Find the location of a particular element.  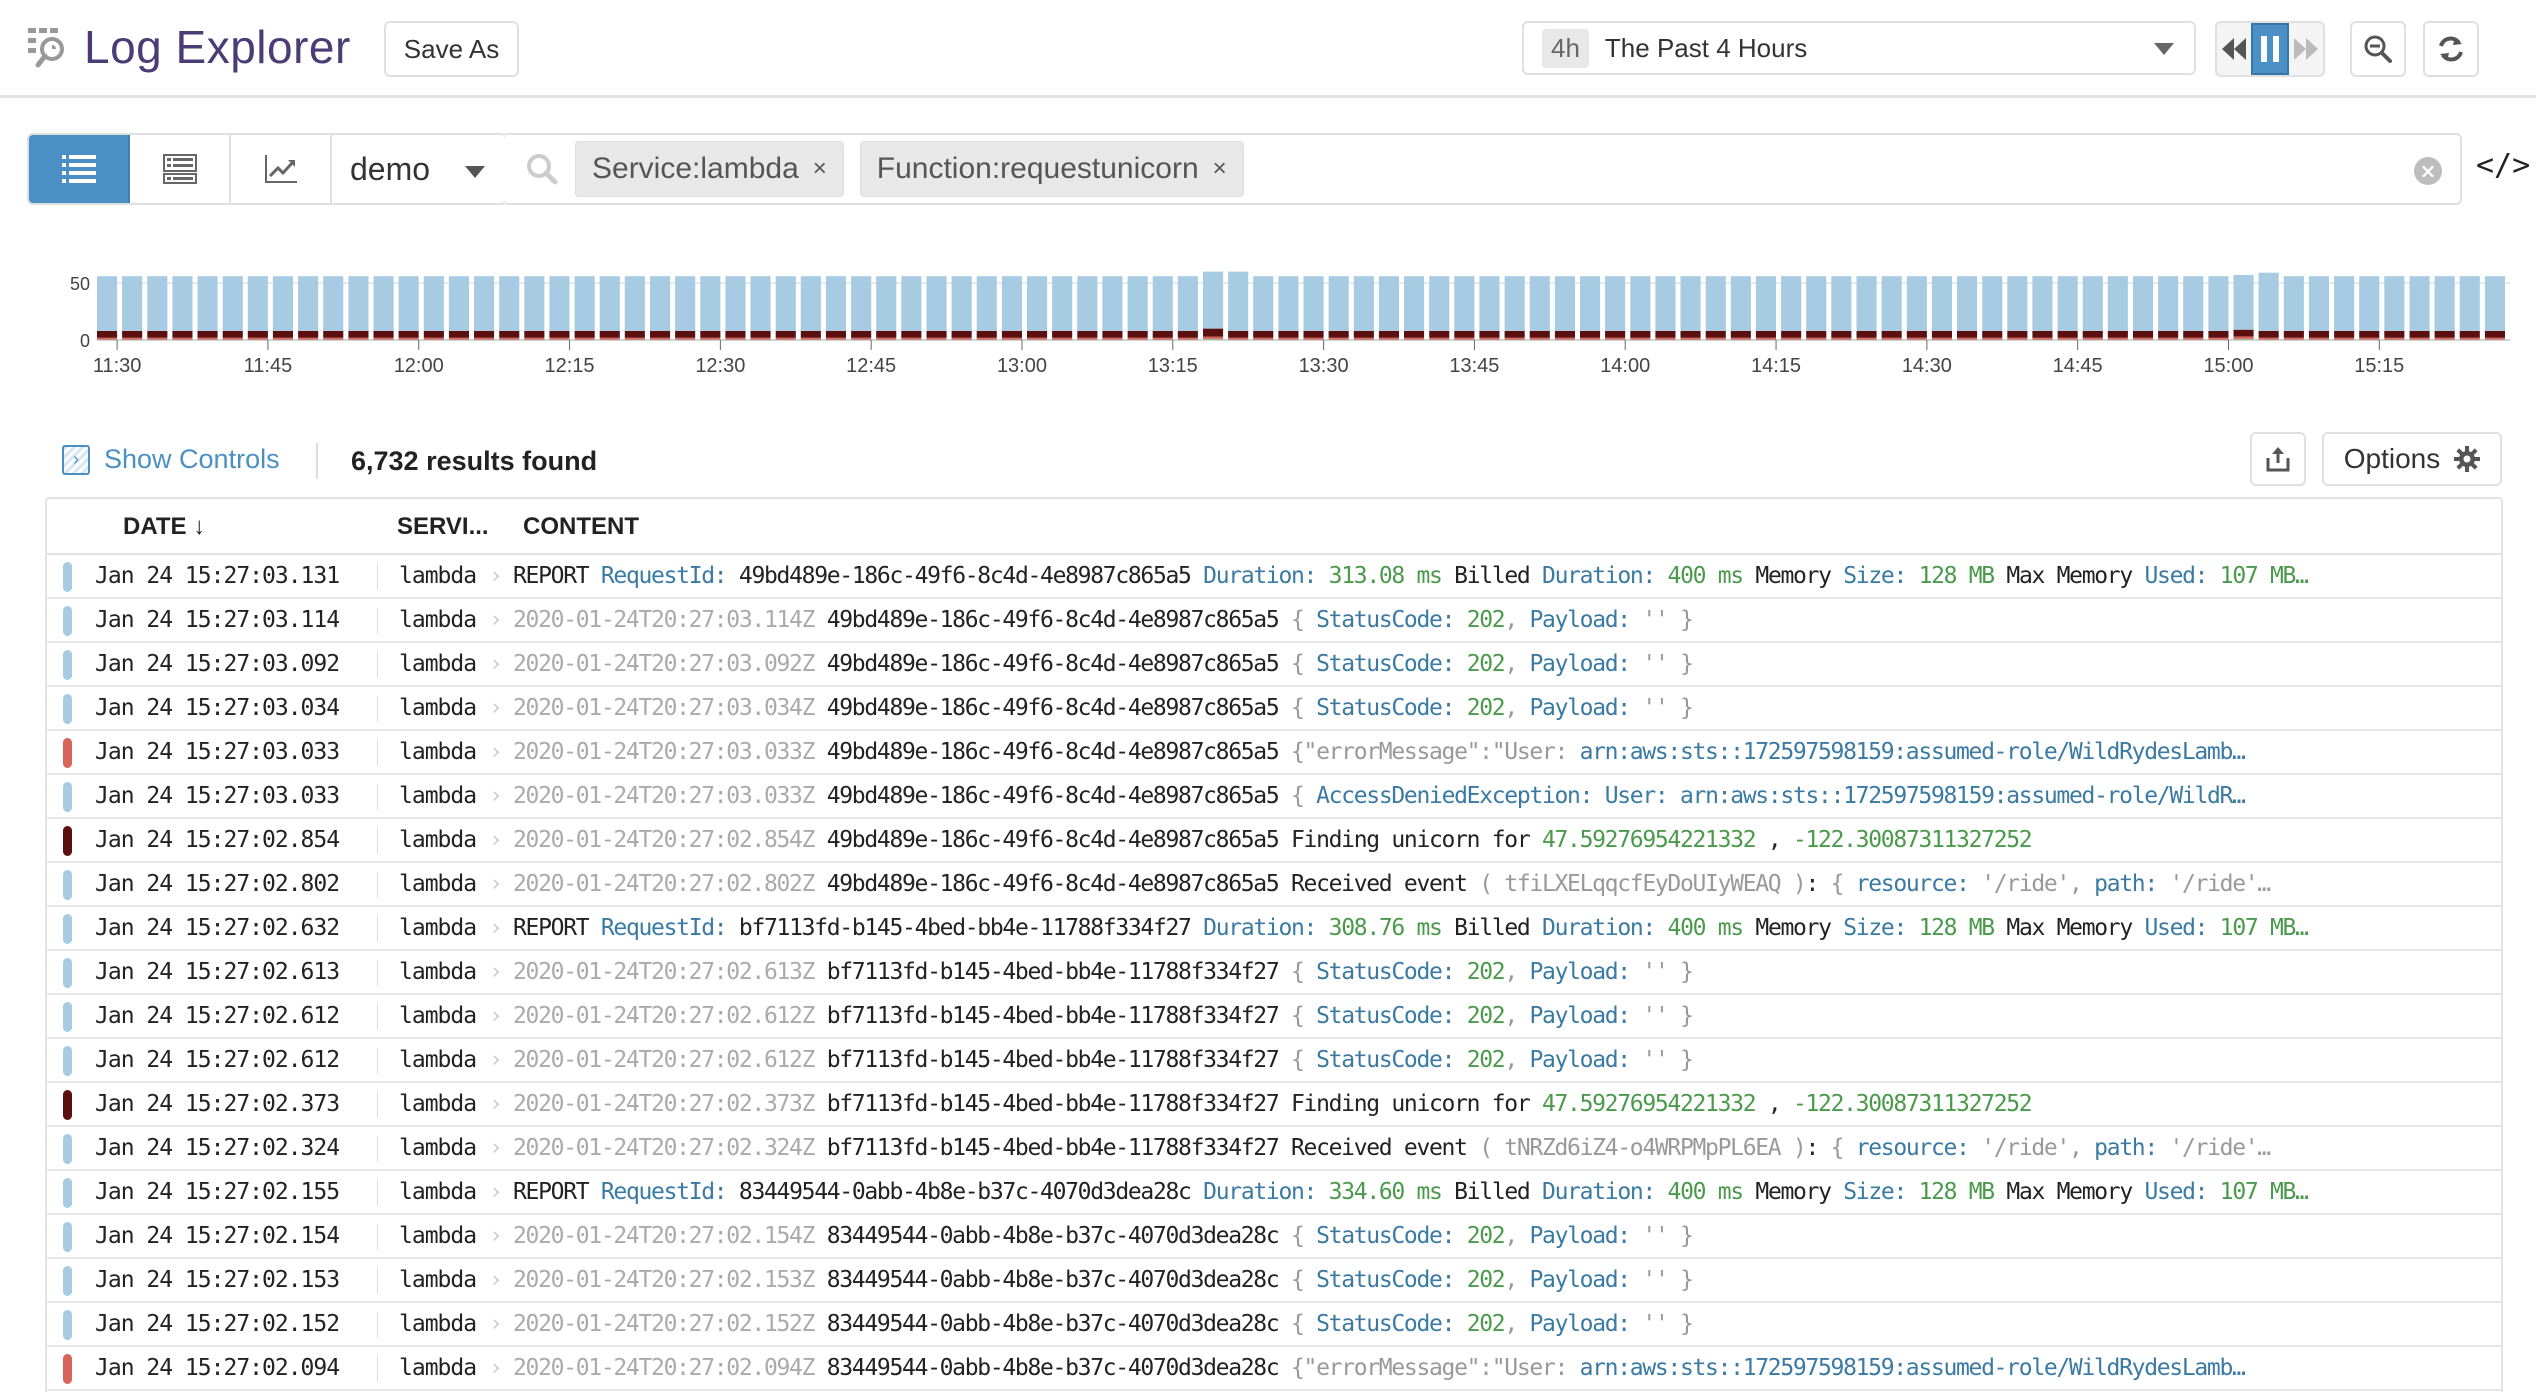

cell-service: lambda is located at coordinates (438, 884).